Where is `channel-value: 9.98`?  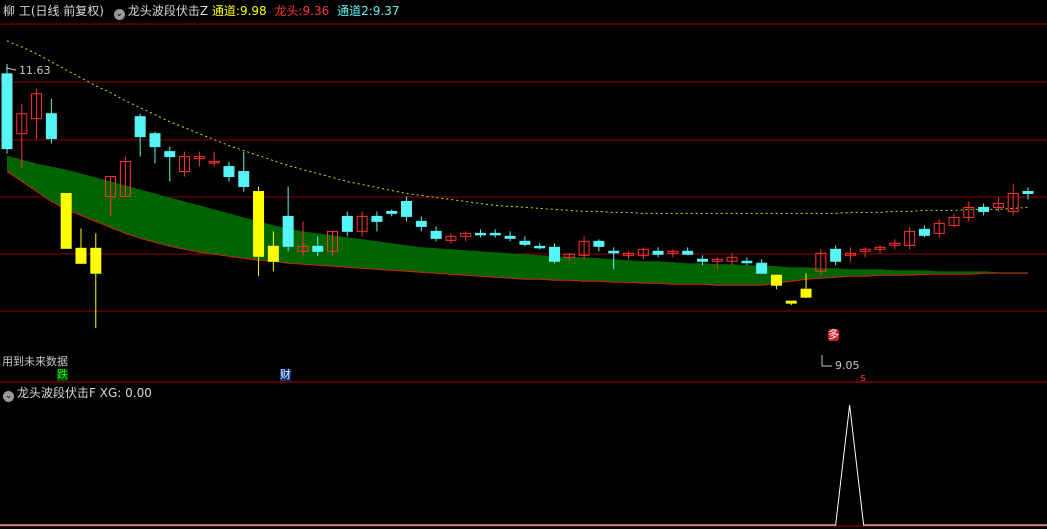
channel-value: 9.98 is located at coordinates (253, 11).